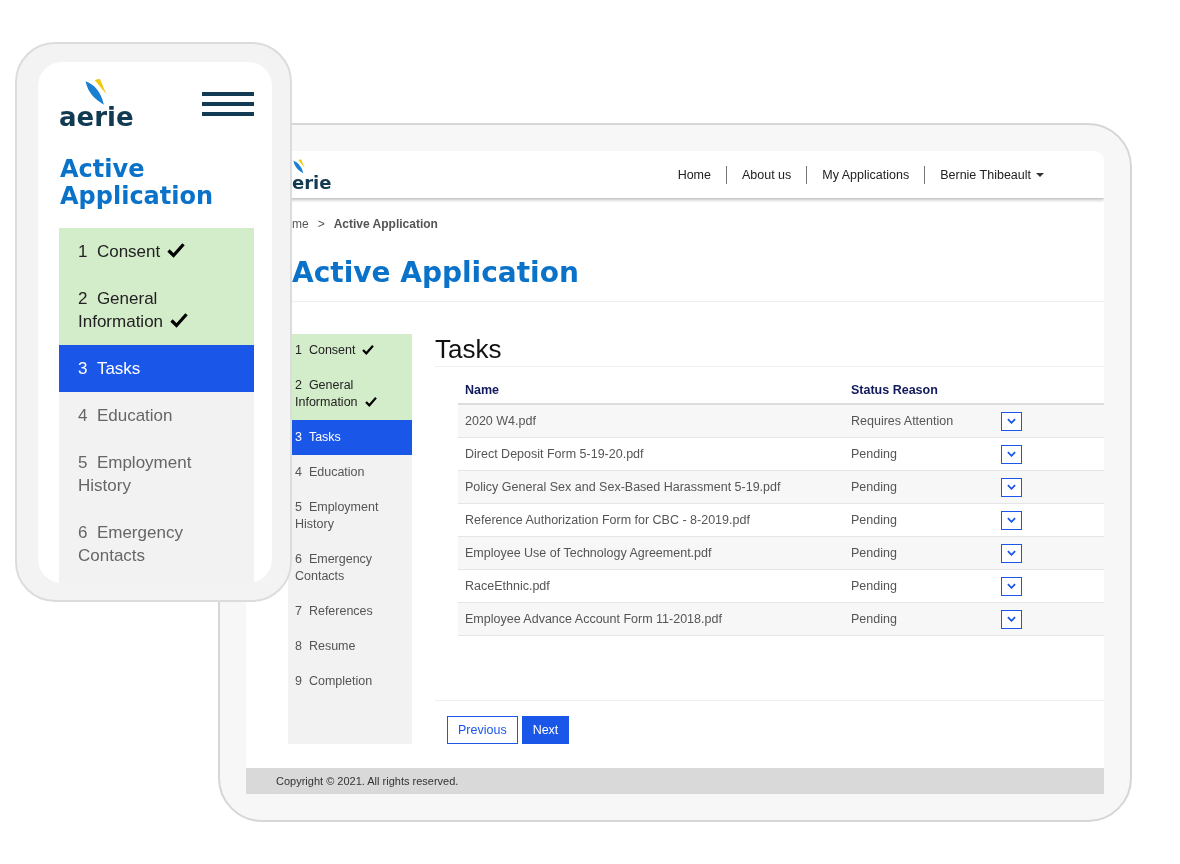 This screenshot has width=1180, height=864. Describe the element at coordinates (350, 681) in the screenshot. I see `step-item: 9 Completion` at that location.